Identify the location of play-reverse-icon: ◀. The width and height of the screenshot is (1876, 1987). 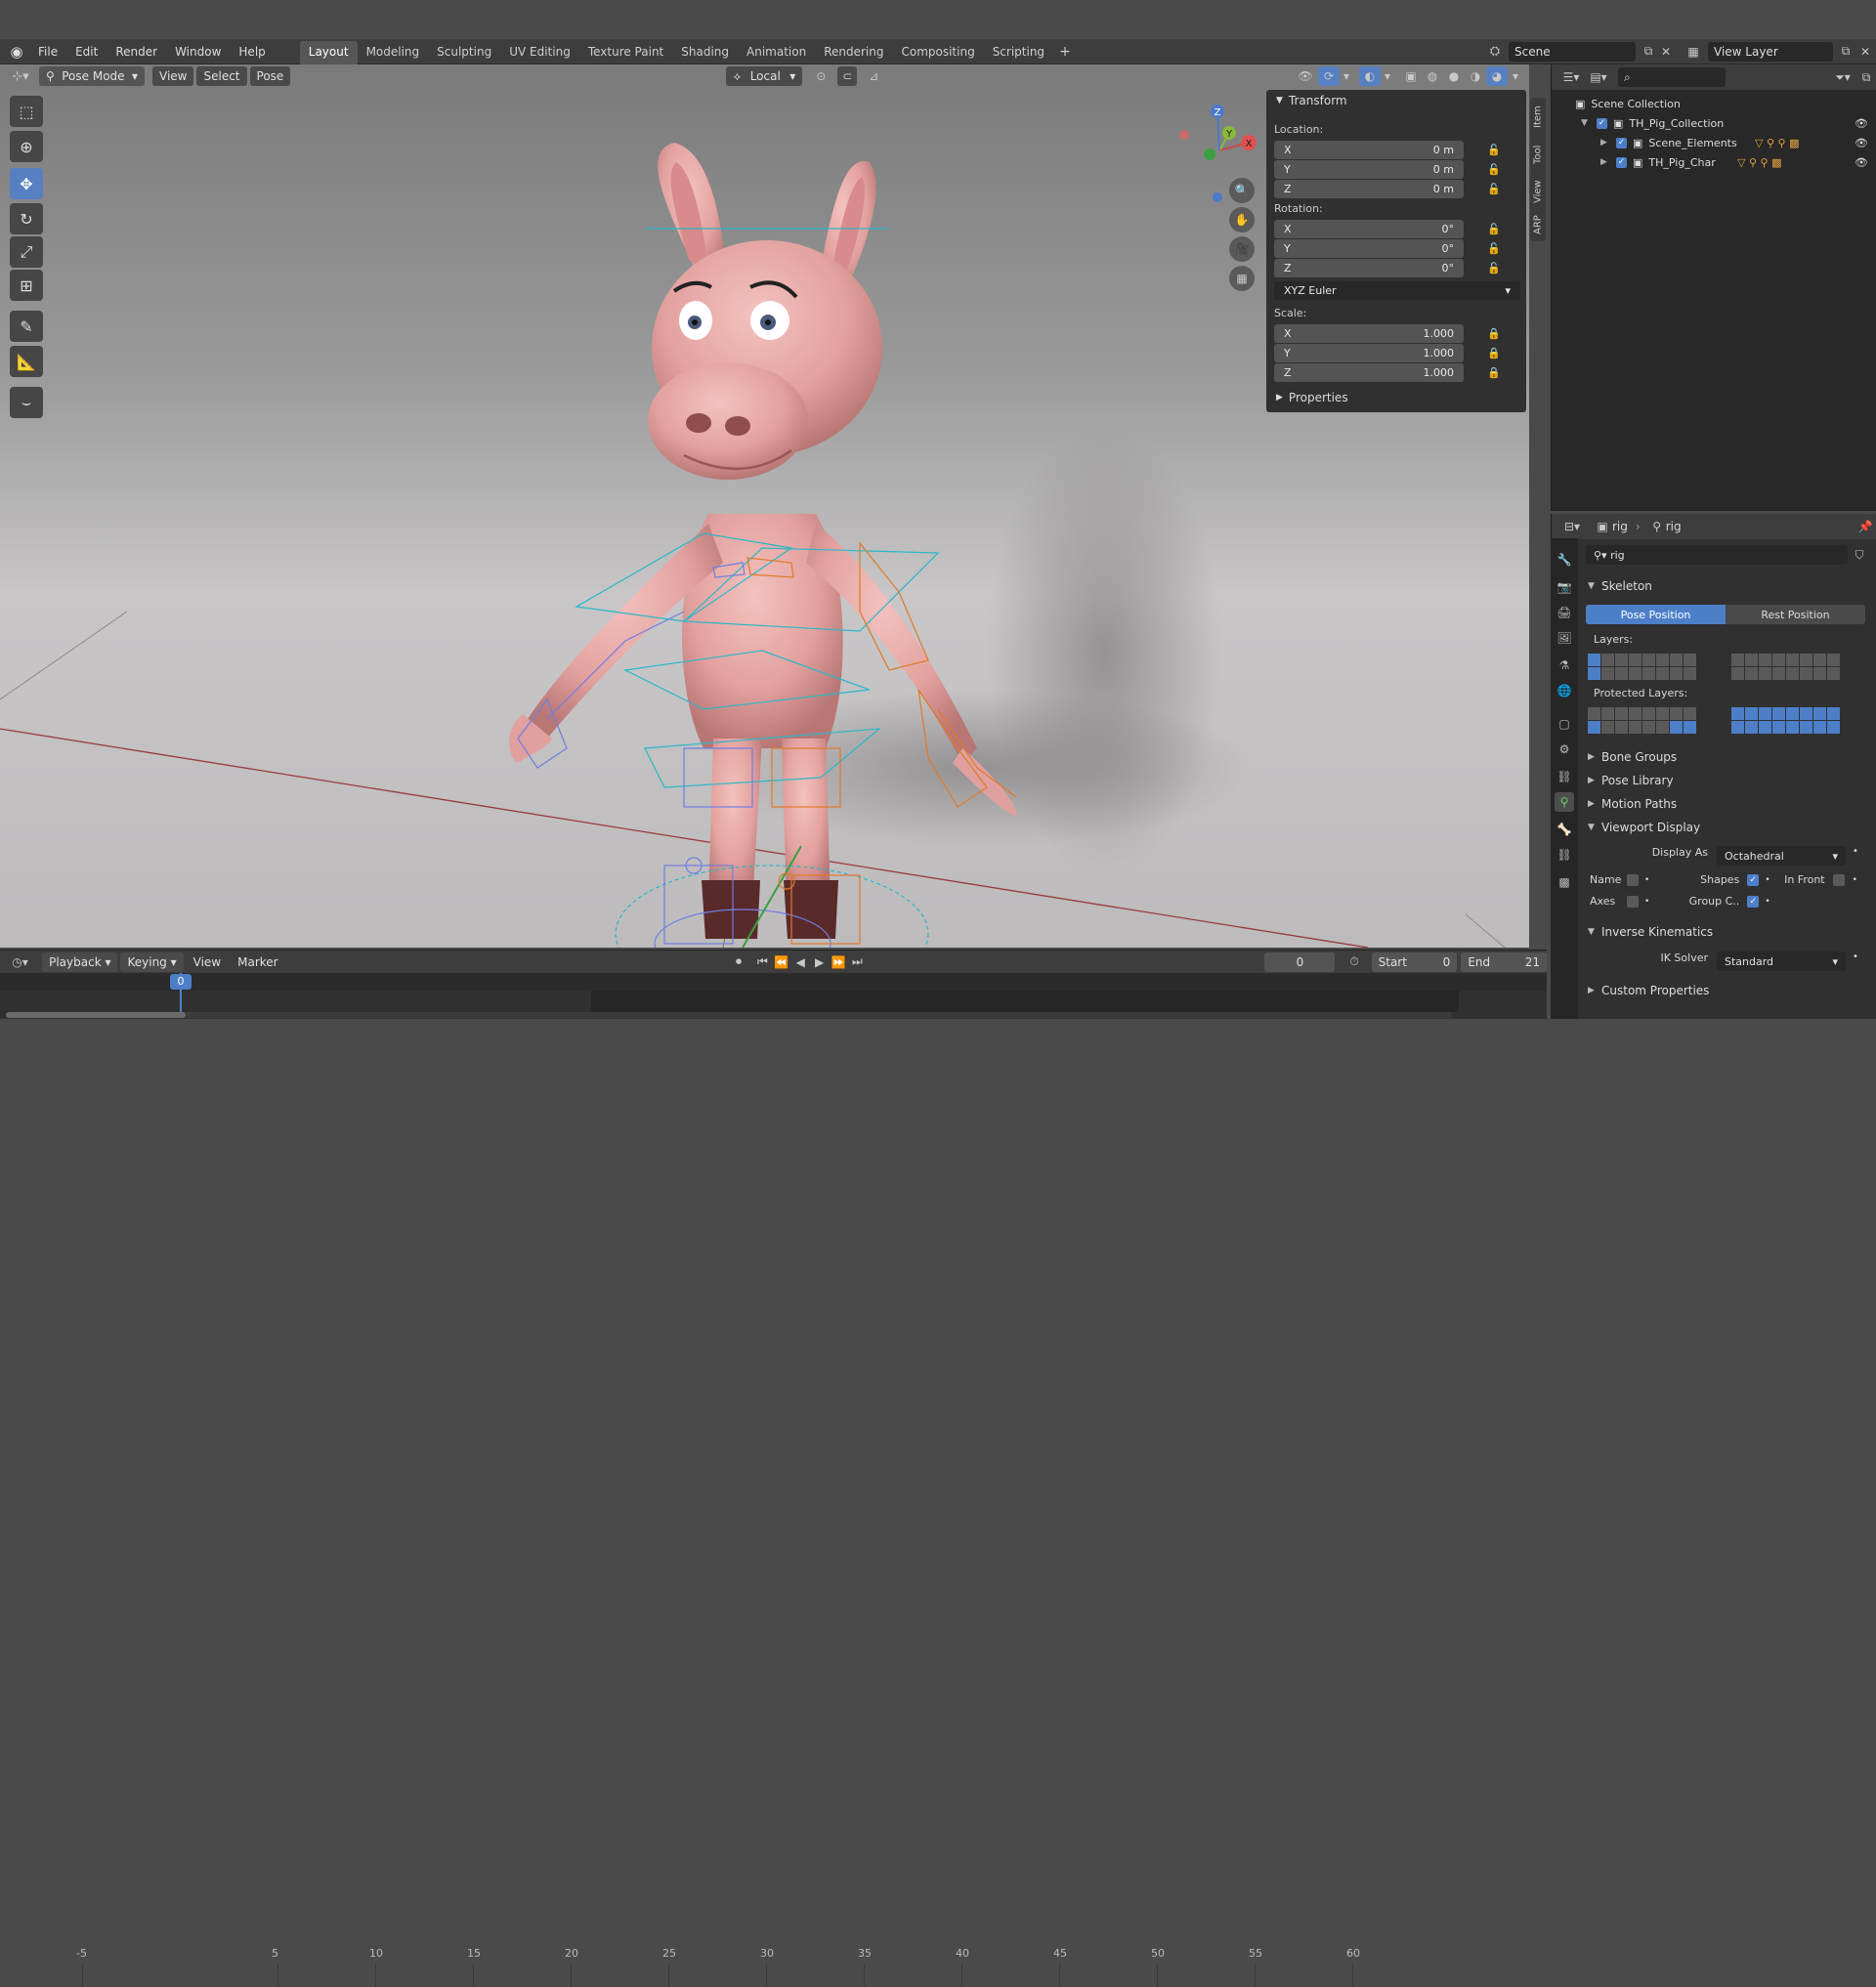
(800, 962).